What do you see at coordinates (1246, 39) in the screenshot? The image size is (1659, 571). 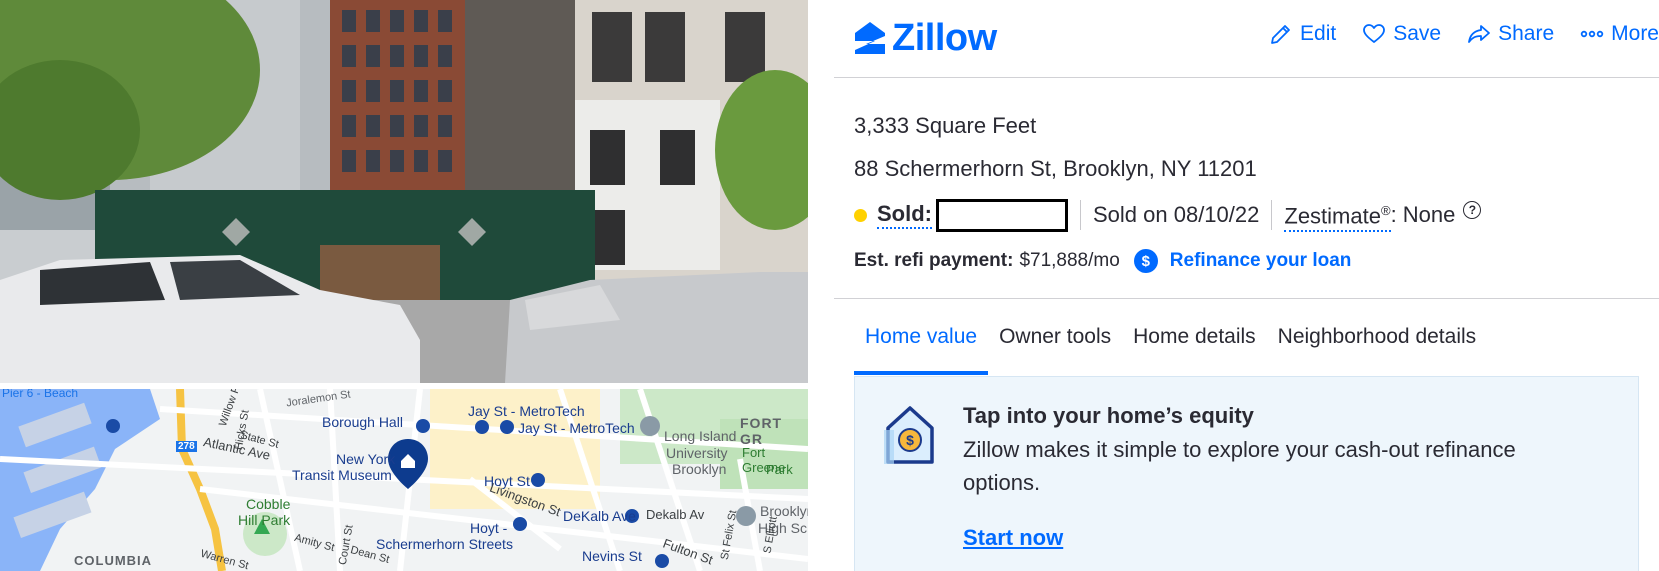 I see `header-bar: Zillow Edit Save Share More` at bounding box center [1246, 39].